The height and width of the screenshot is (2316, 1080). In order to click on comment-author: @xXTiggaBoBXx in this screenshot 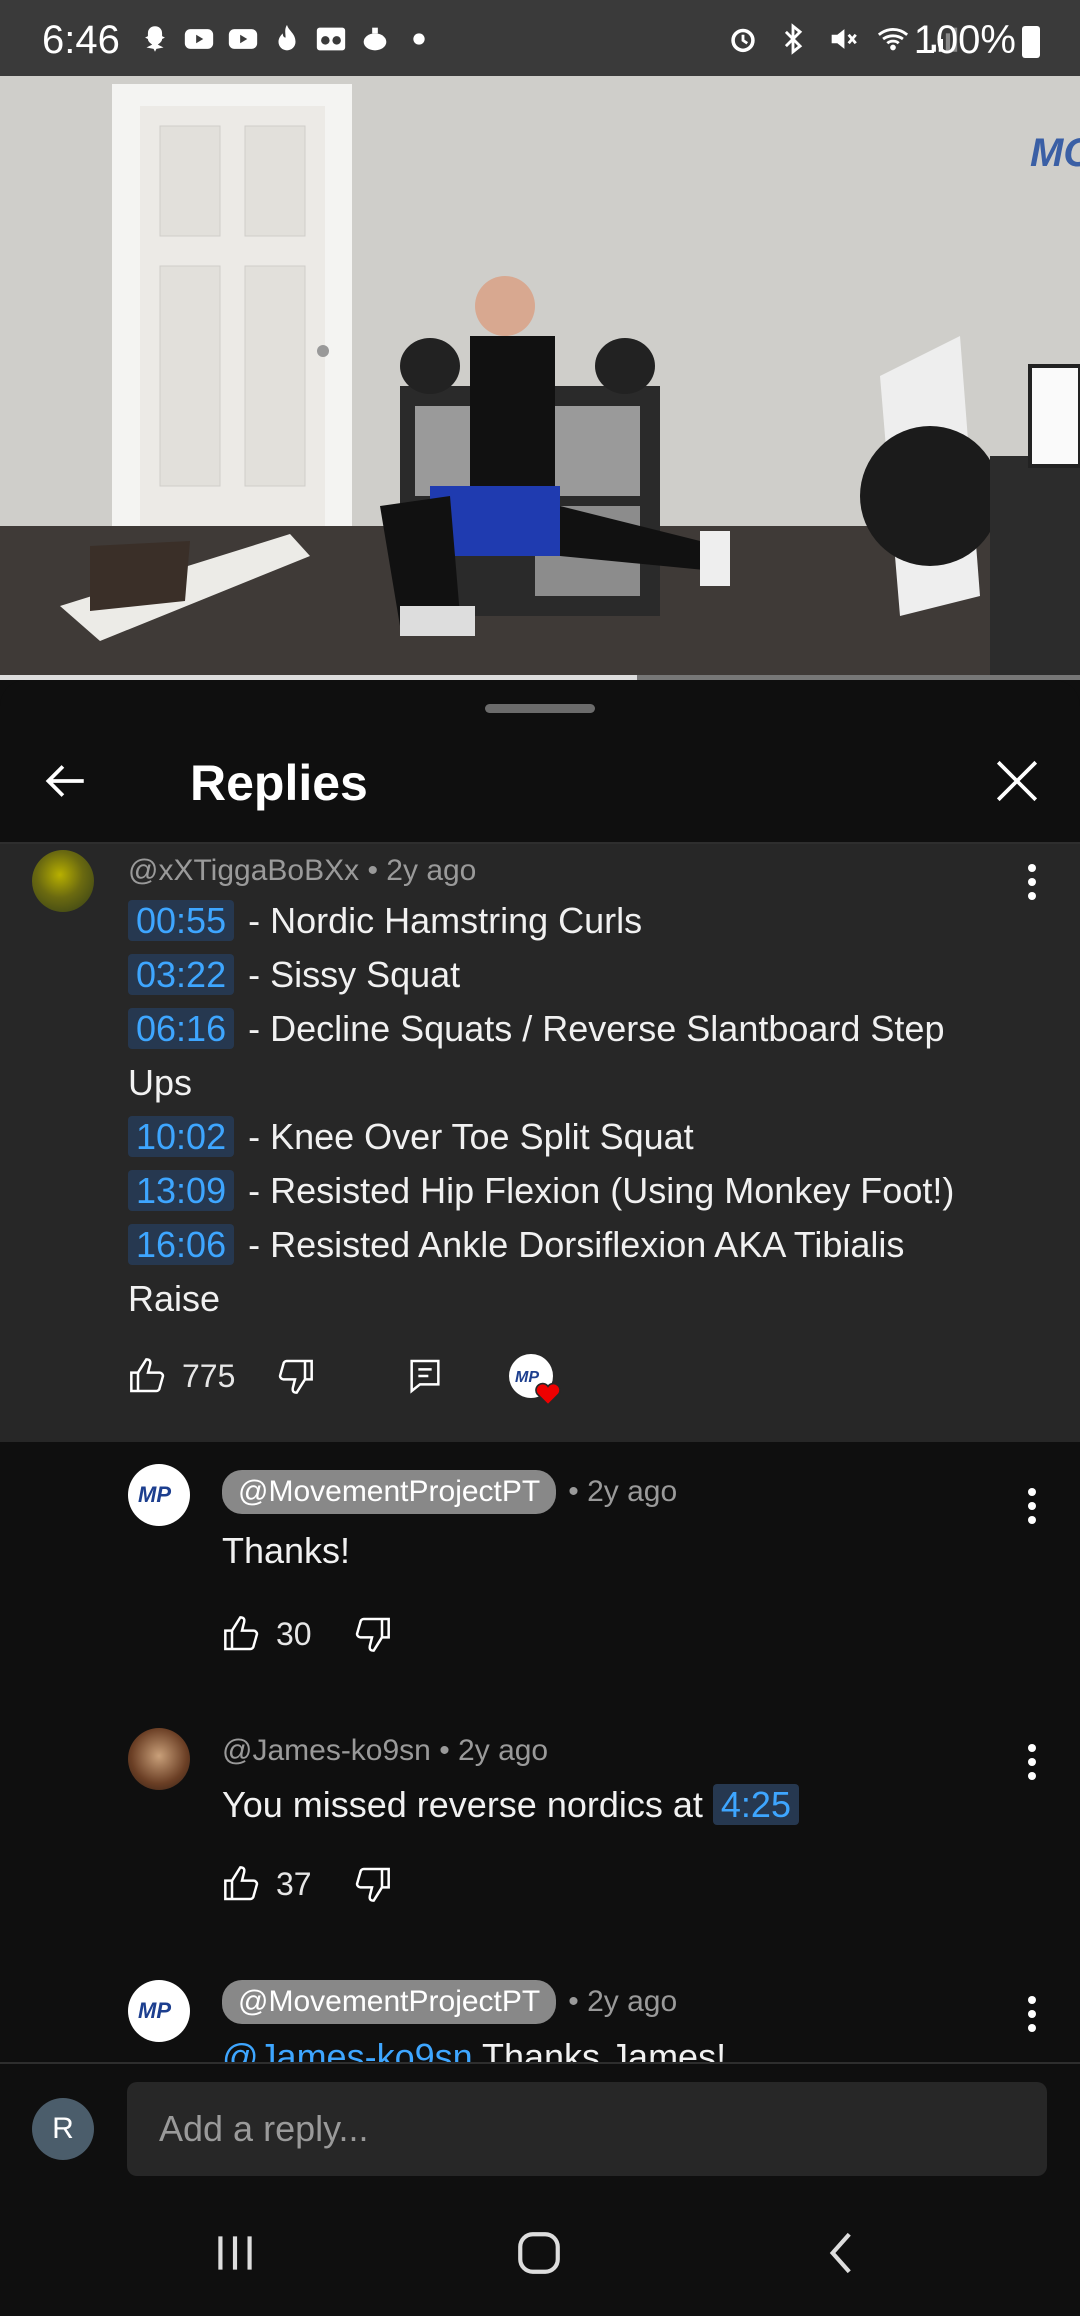, I will do `click(243, 870)`.